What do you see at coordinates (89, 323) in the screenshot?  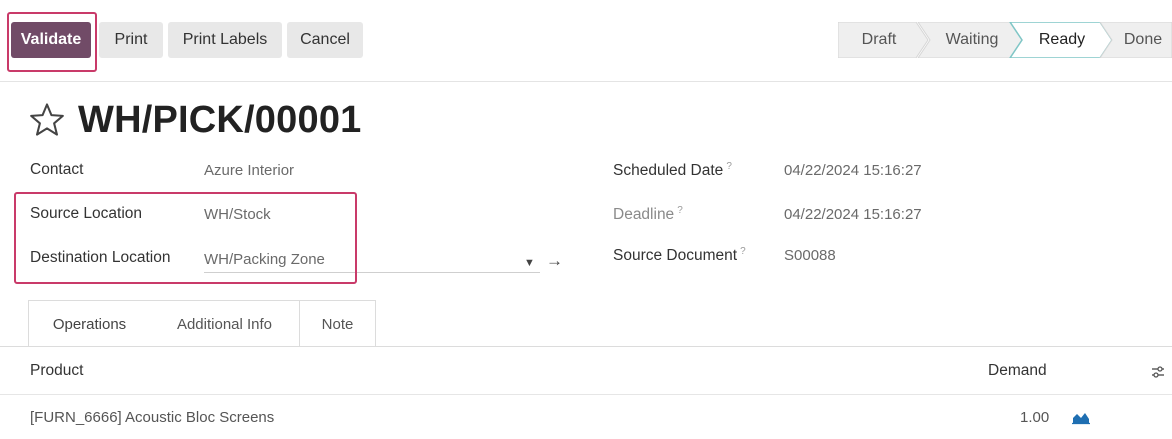 I see `tab-operations: Operations` at bounding box center [89, 323].